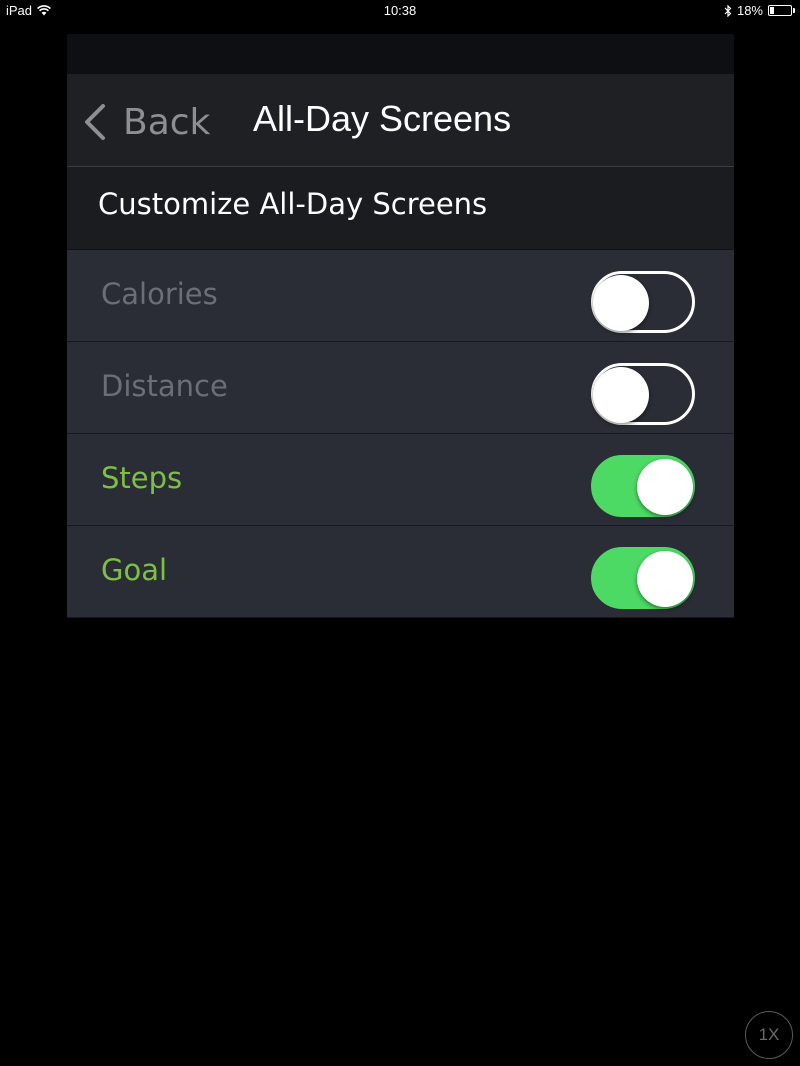  What do you see at coordinates (400, 296) in the screenshot?
I see `setting-row-calories: Calories` at bounding box center [400, 296].